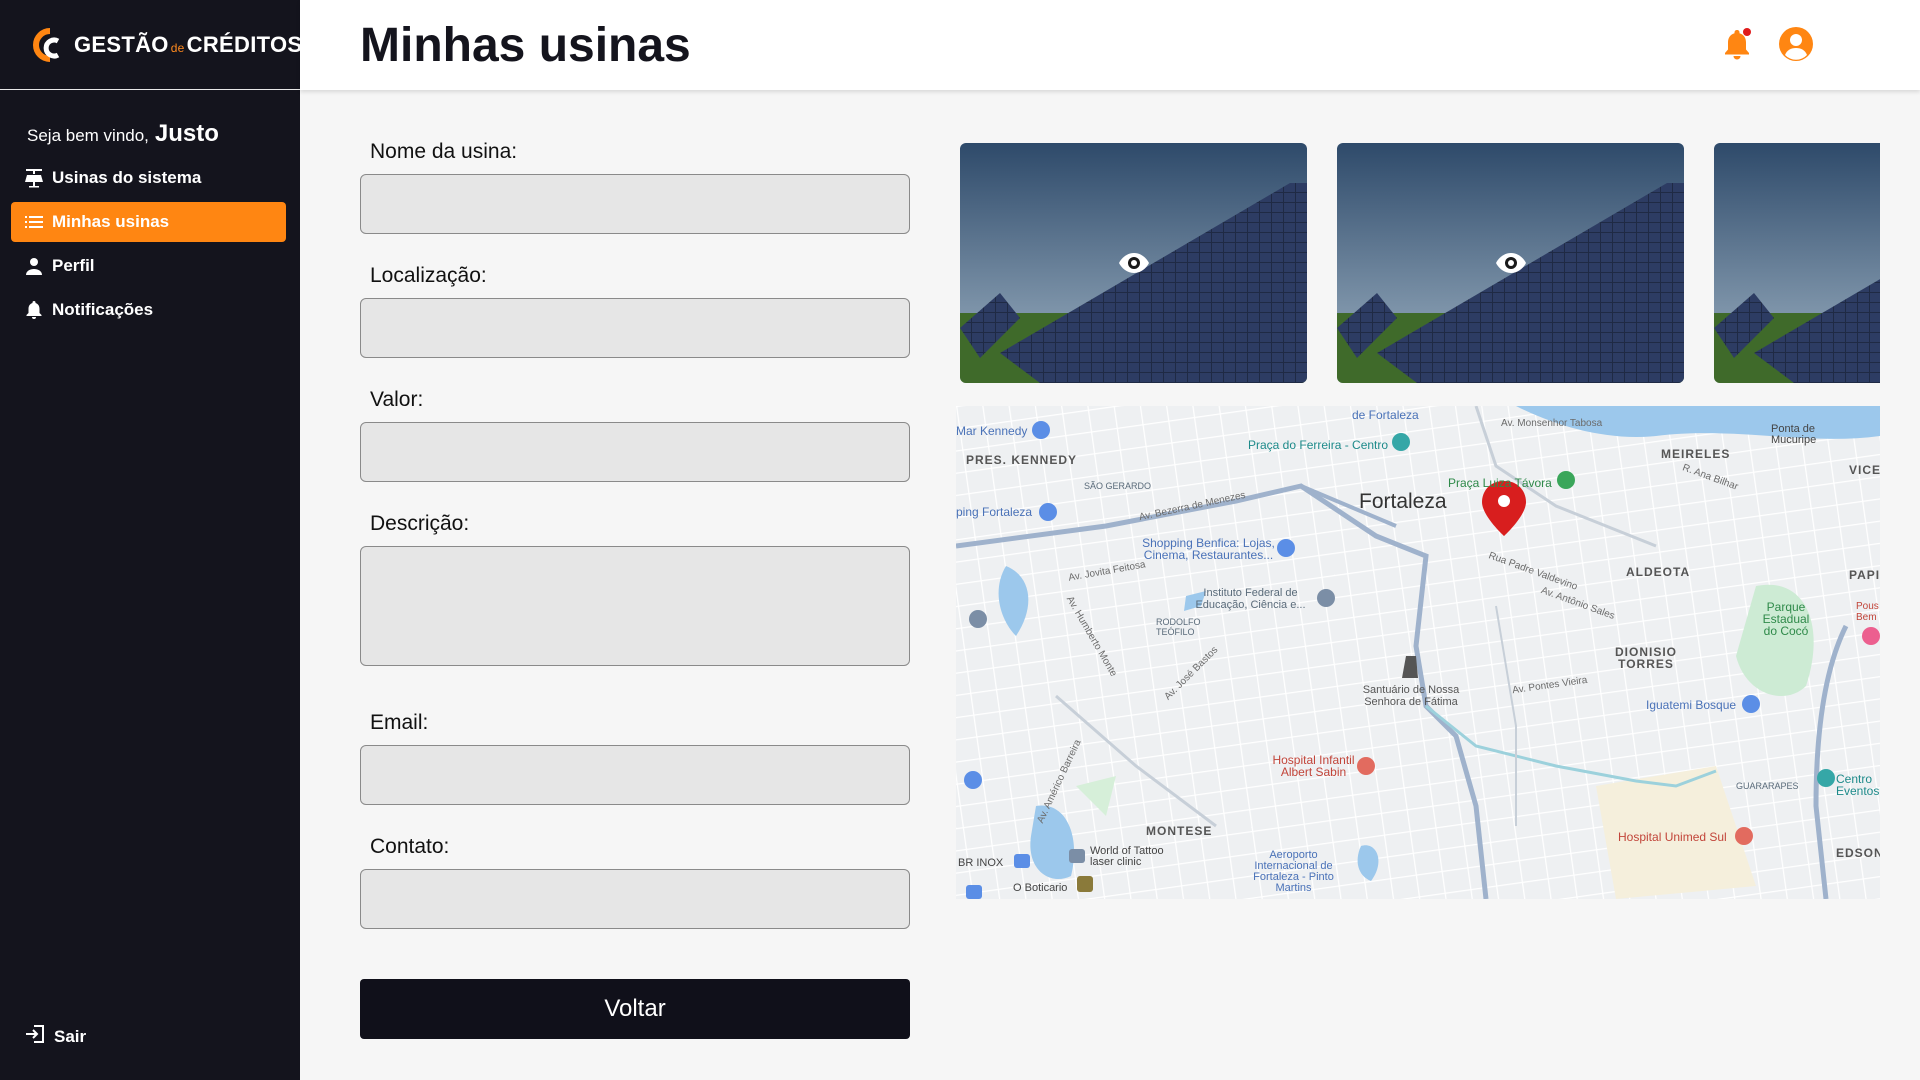  Describe the element at coordinates (1691, 705) in the screenshot. I see `map-place-label: Iguatemi Bosque` at that location.